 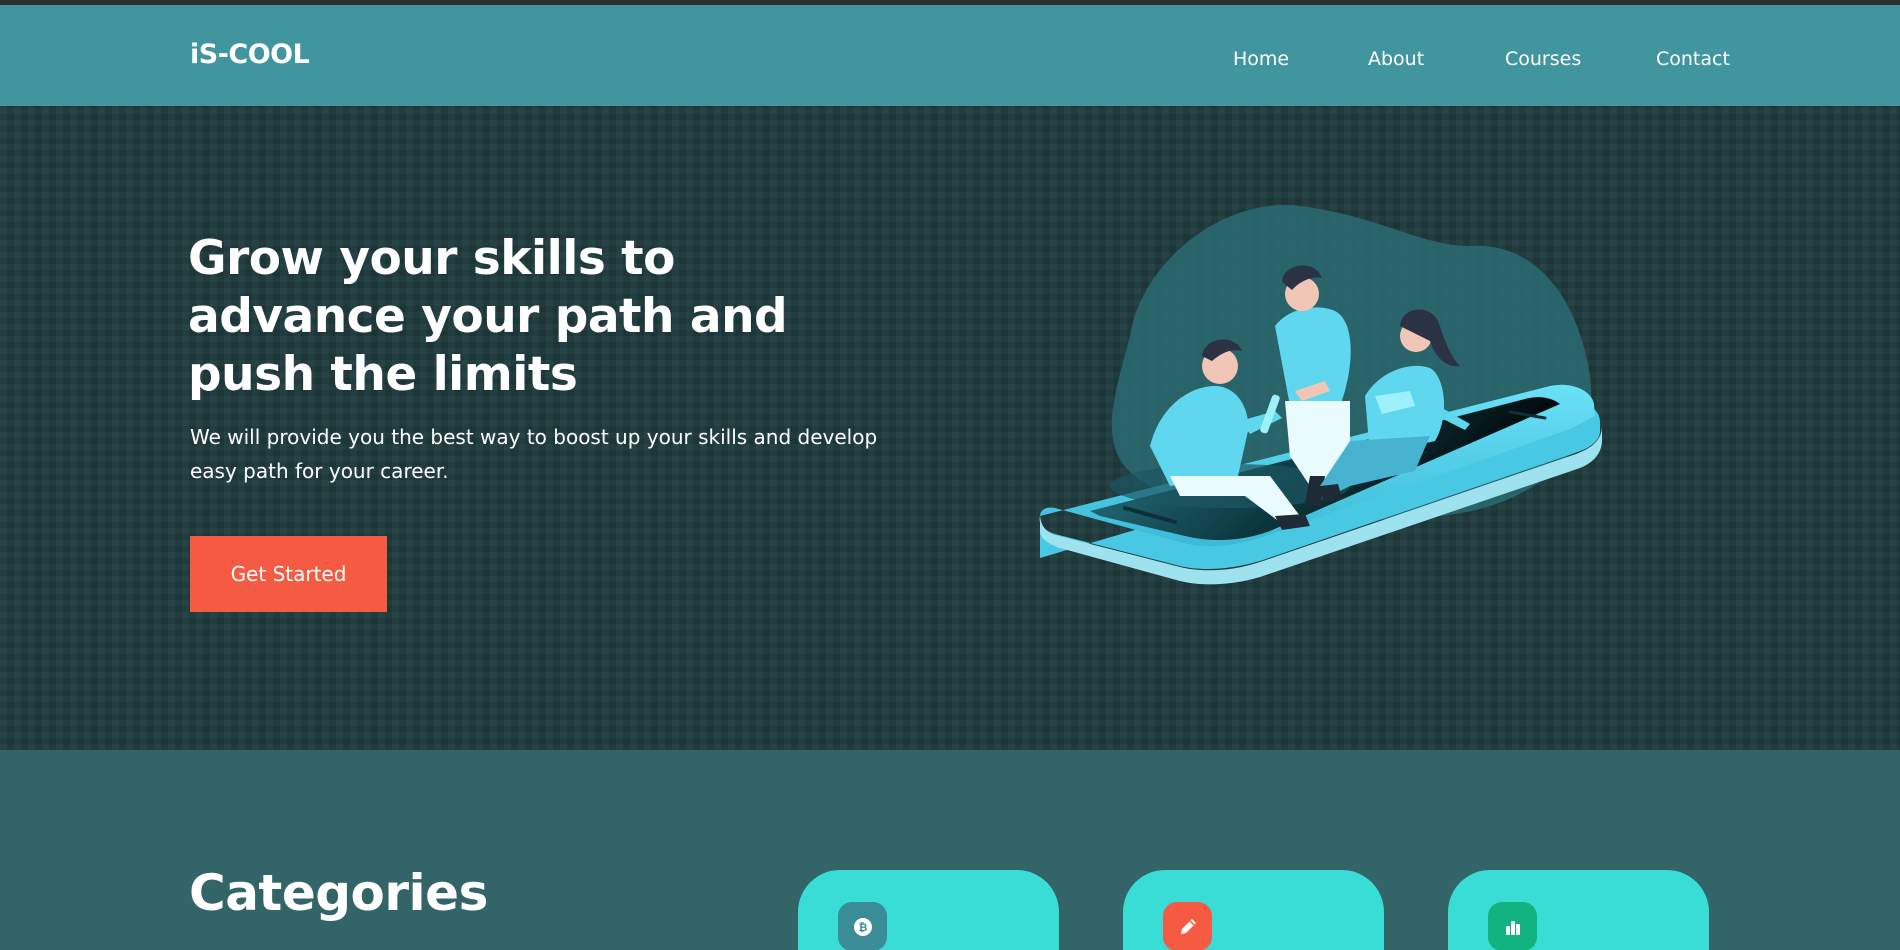 I want to click on get-started-button: Get Started, so click(x=288, y=574).